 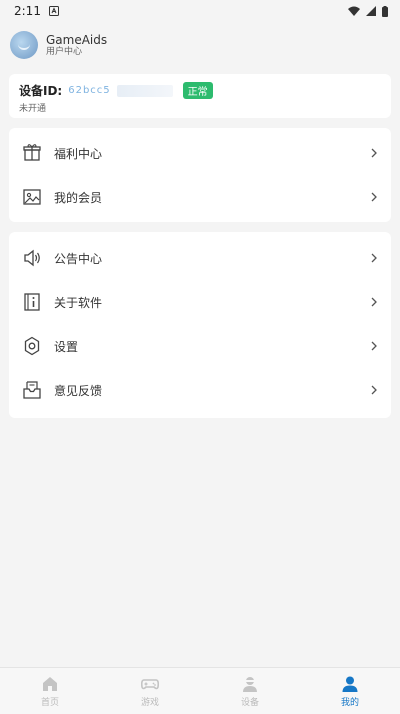 I want to click on menu-item-feedback: 意见反馈, so click(x=200, y=390).